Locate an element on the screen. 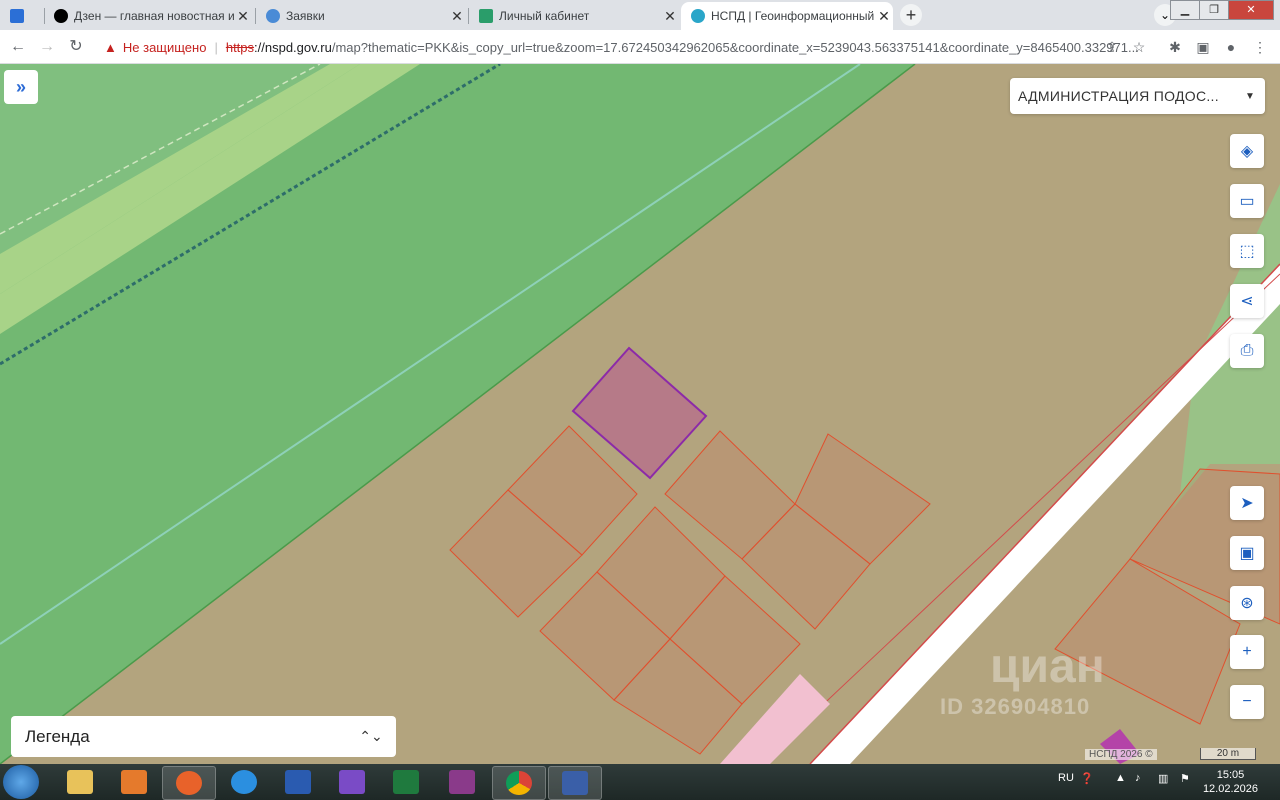 Image resolution: width=1280 pixels, height=800 pixels. back-button: ← is located at coordinates (18, 47).